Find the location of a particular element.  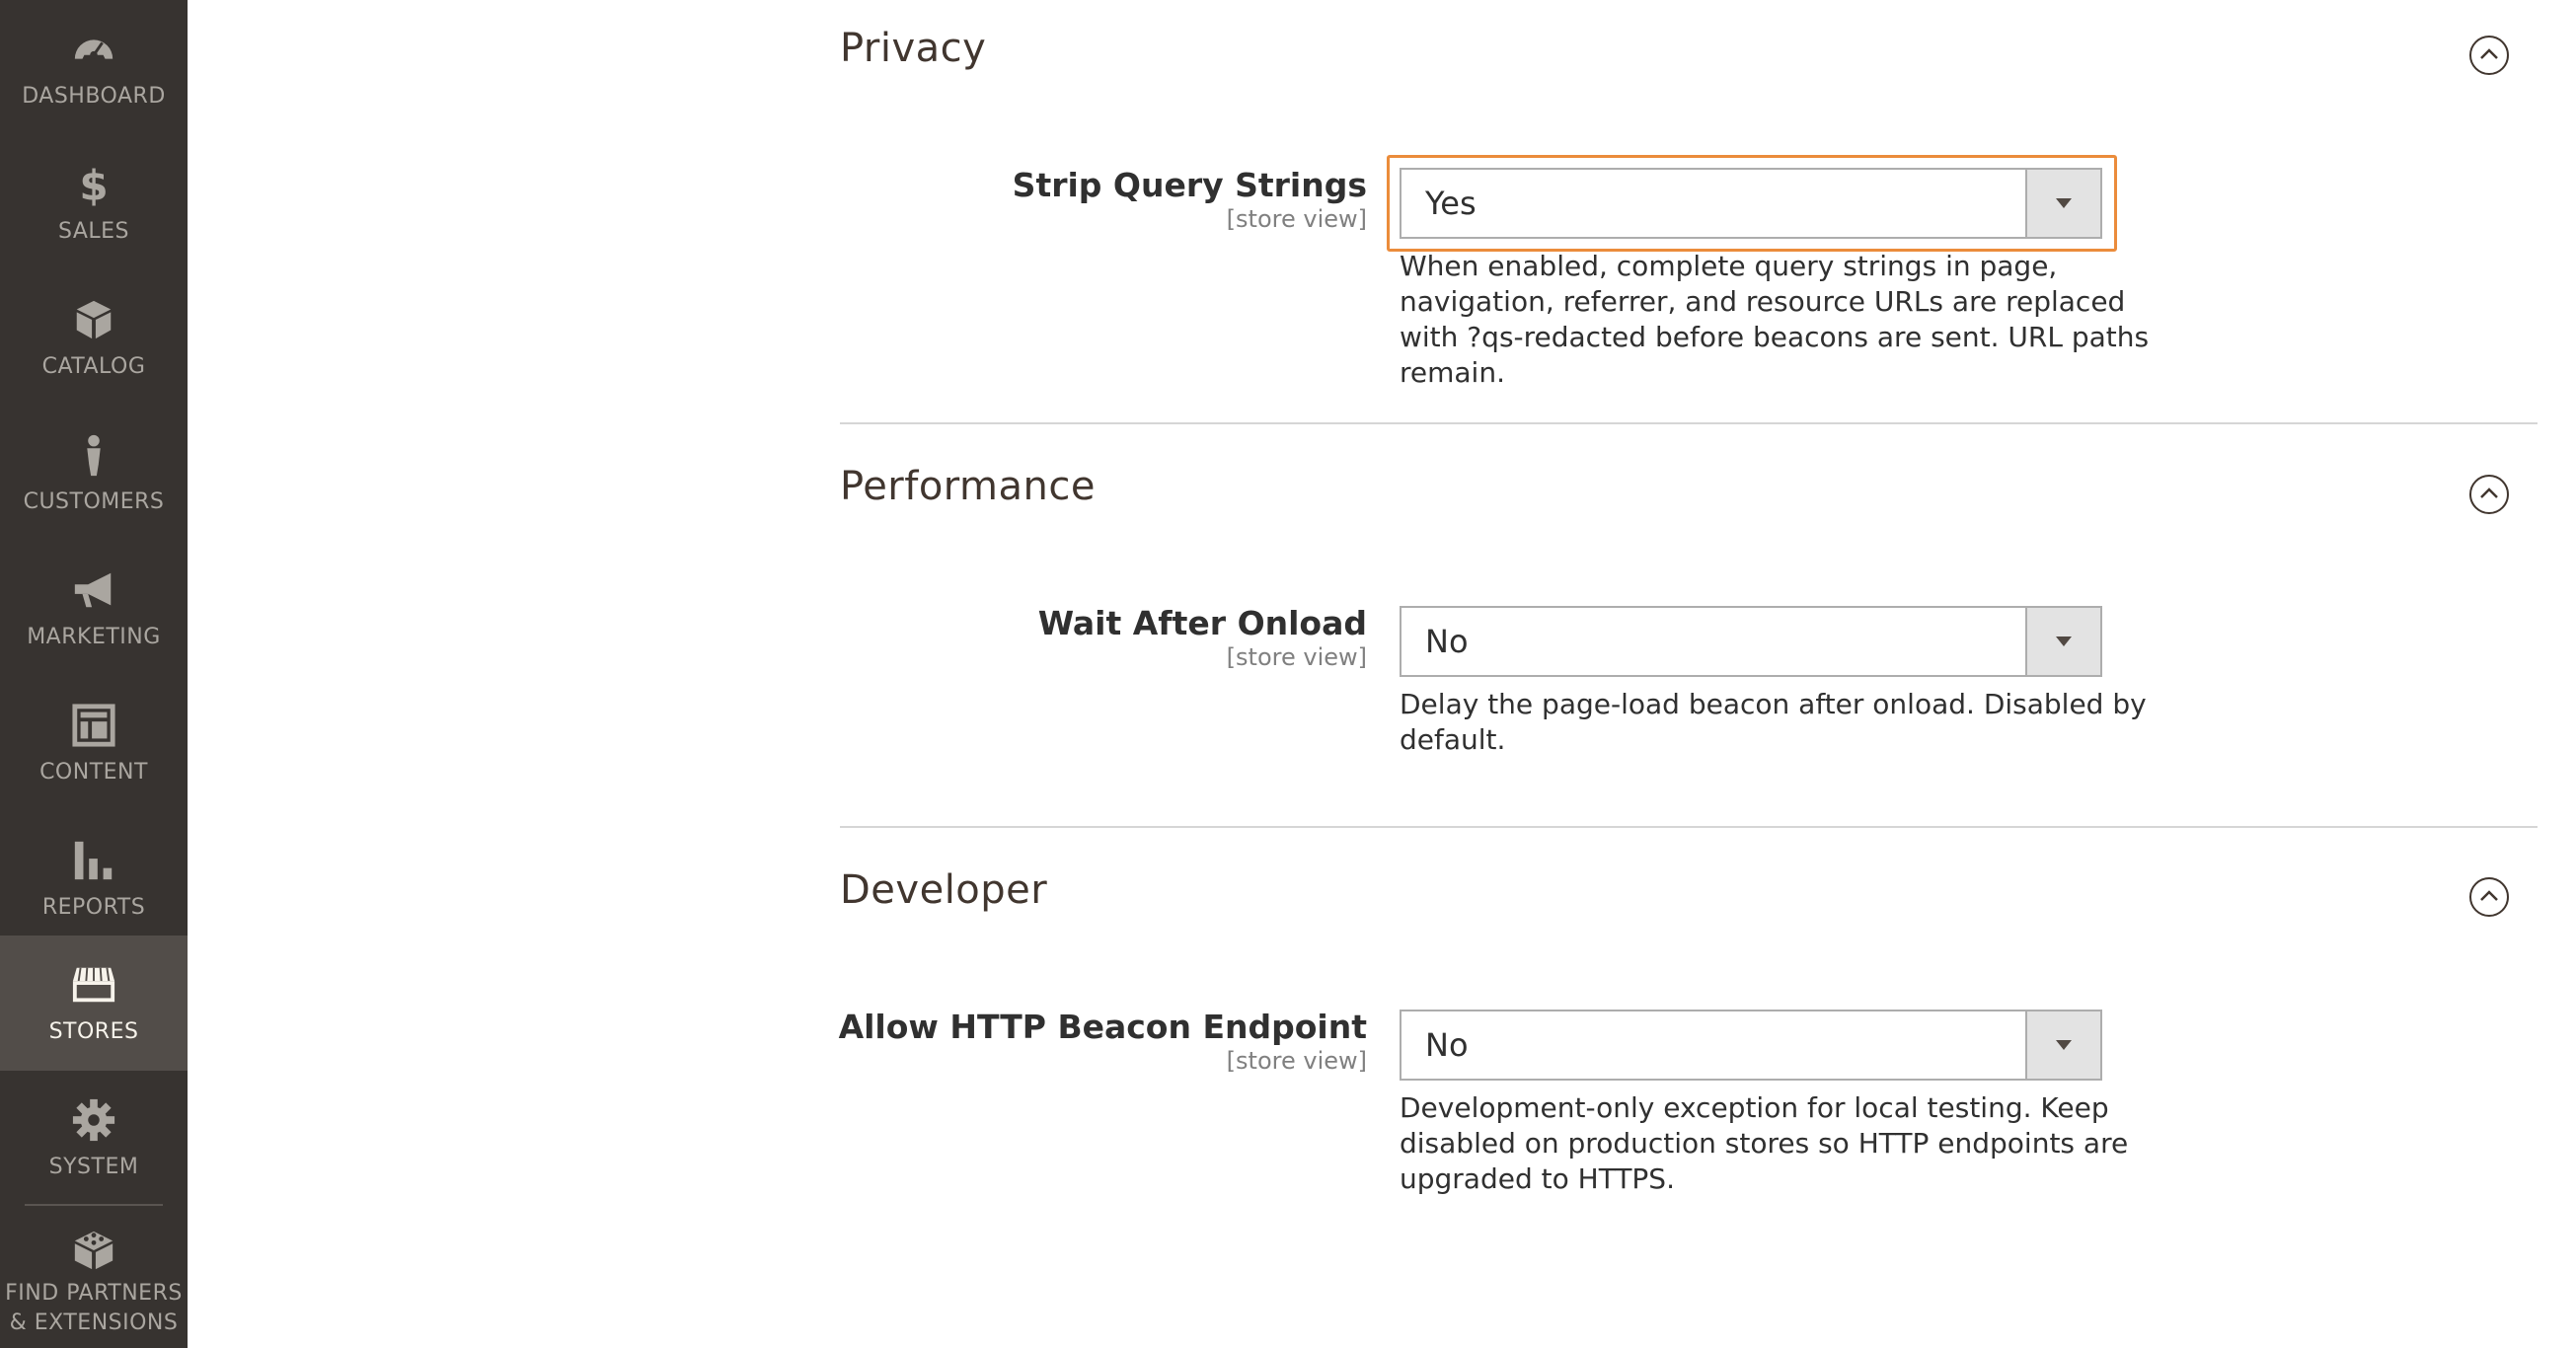

nav-system: SYSTEM is located at coordinates (94, 1138).